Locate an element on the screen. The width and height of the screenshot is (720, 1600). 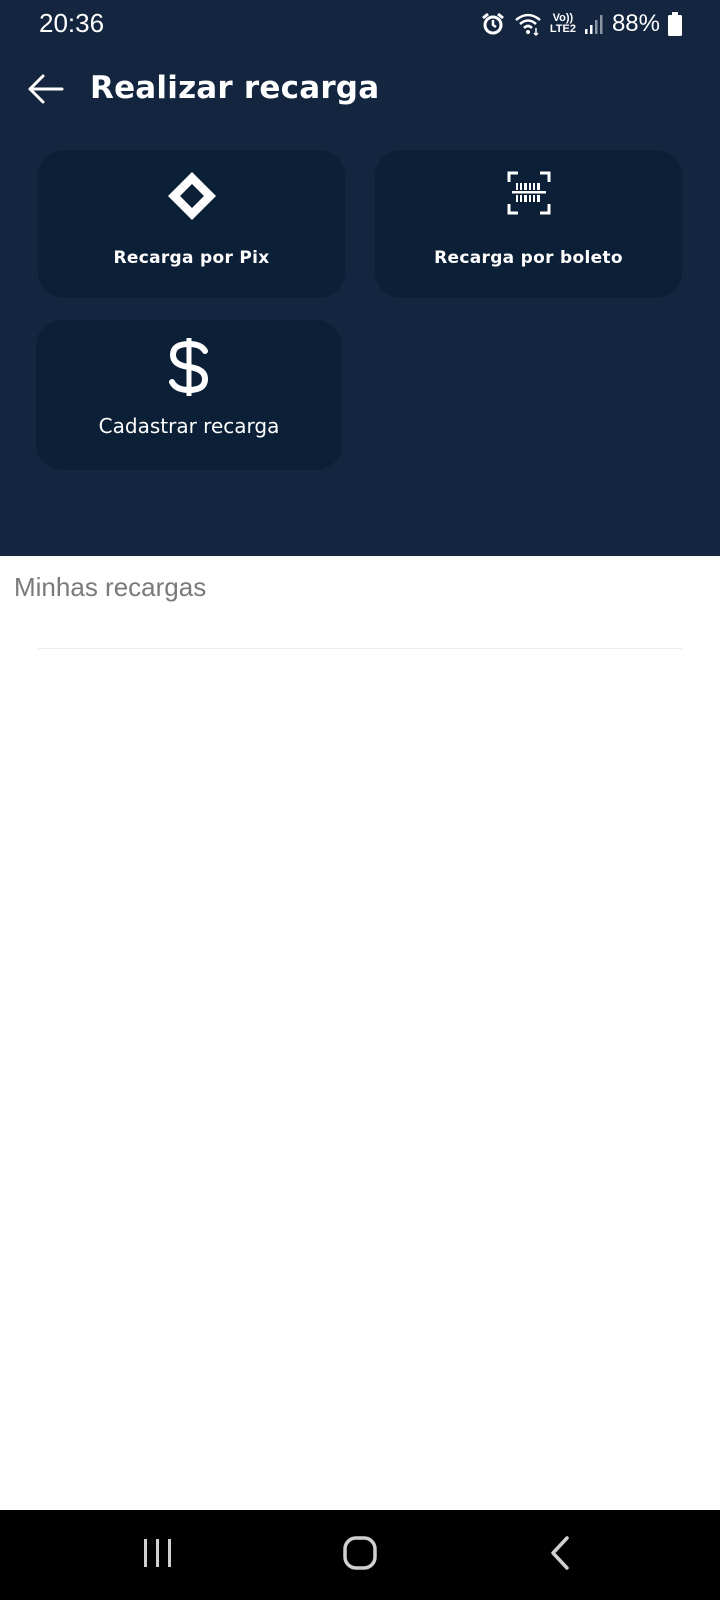
status-icons: Vo)) LTE2 88% is located at coordinates (581, 24).